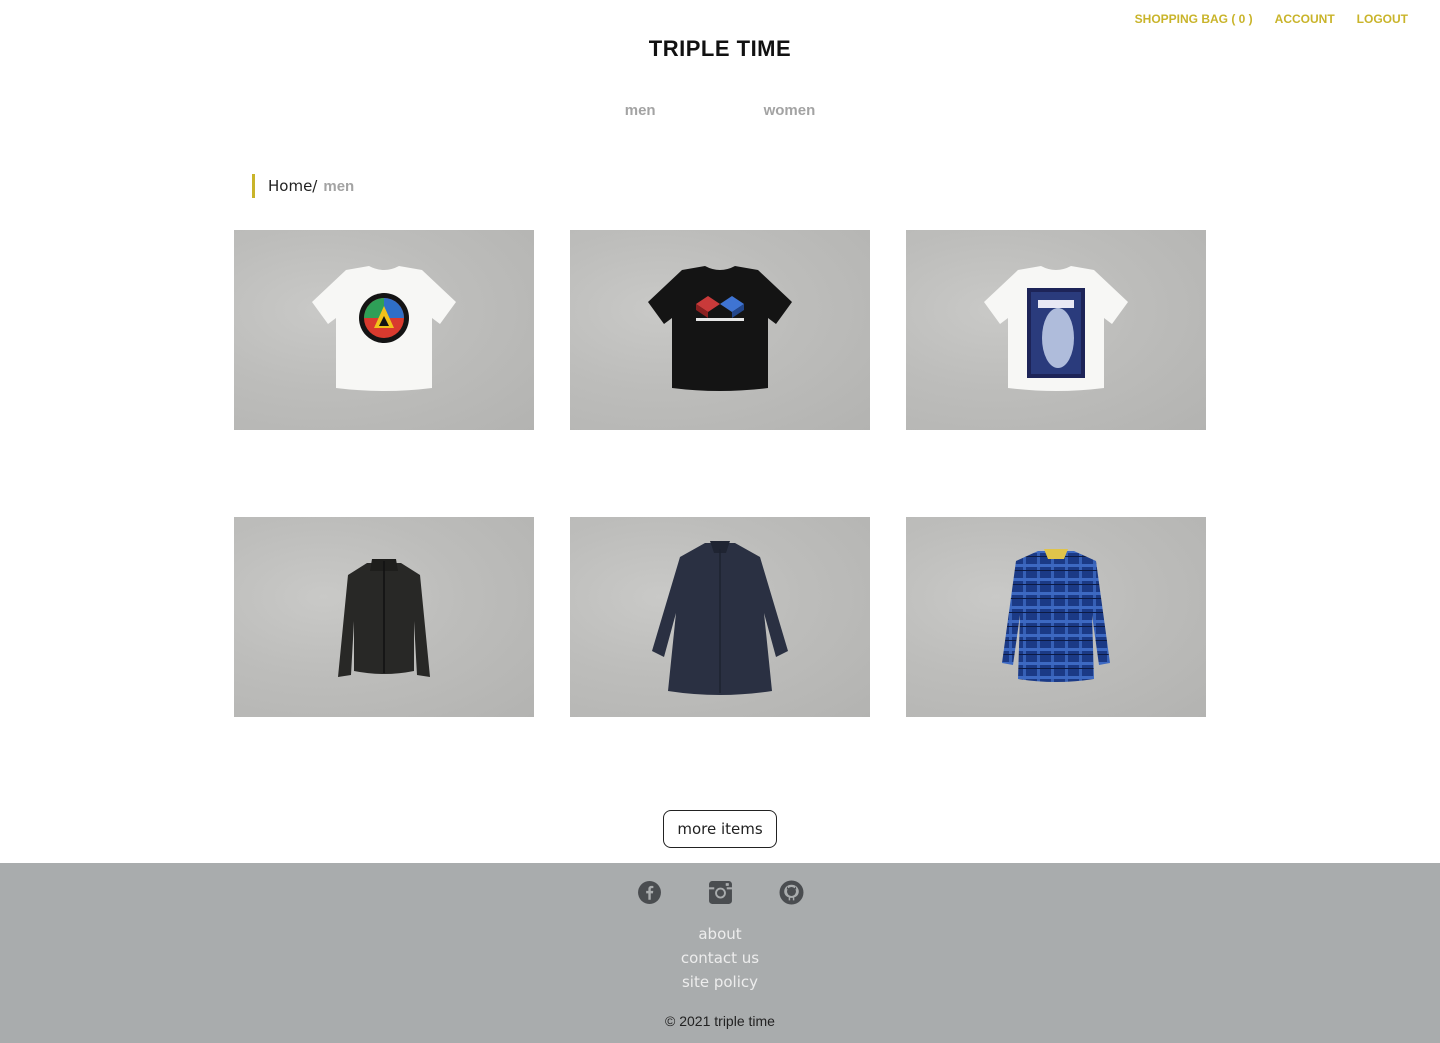 This screenshot has width=1440, height=1043. What do you see at coordinates (791, 892) in the screenshot?
I see `github-icon` at bounding box center [791, 892].